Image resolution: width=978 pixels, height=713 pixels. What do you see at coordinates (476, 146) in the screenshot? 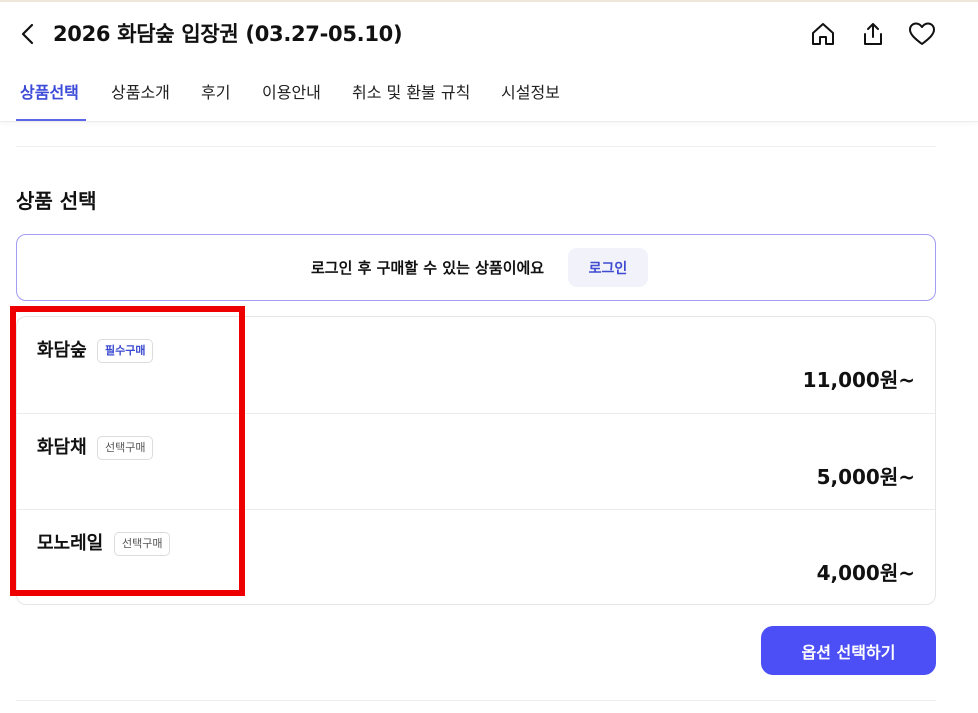
I see `section-divider` at bounding box center [476, 146].